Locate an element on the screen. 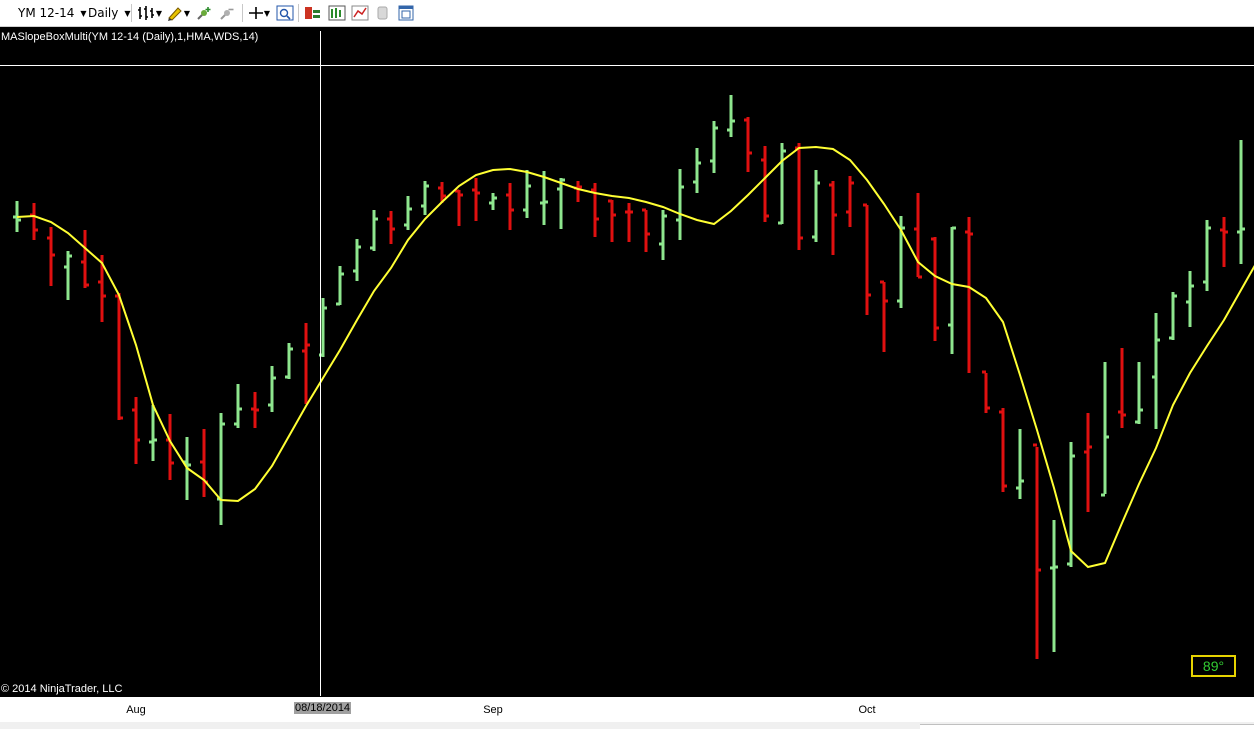 This screenshot has height=730, width=1254. time-axis: Aug Sep Oct 08/18/2014 is located at coordinates (627, 709).